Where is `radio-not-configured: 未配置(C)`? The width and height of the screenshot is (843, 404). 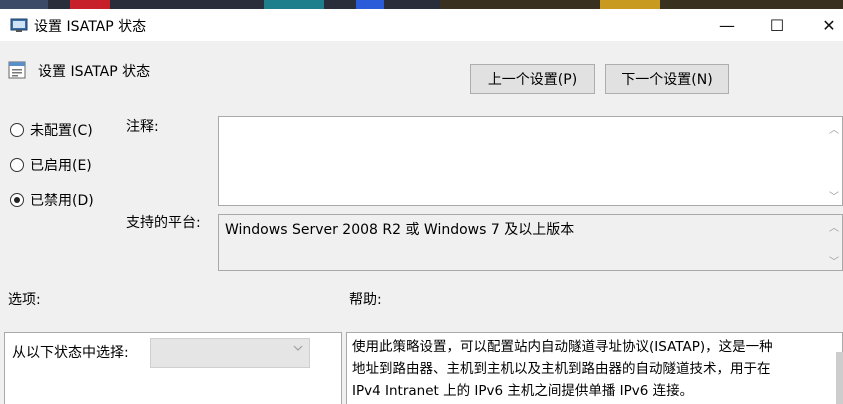 radio-not-configured: 未配置(C) is located at coordinates (51, 130).